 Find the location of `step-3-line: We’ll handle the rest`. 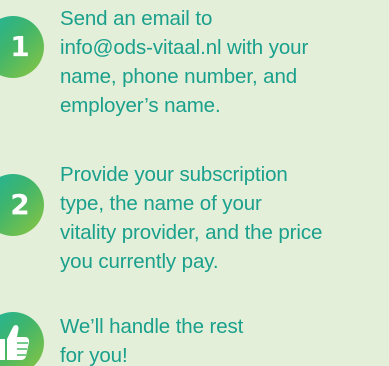

step-3-line: We’ll handle the rest is located at coordinates (152, 326).